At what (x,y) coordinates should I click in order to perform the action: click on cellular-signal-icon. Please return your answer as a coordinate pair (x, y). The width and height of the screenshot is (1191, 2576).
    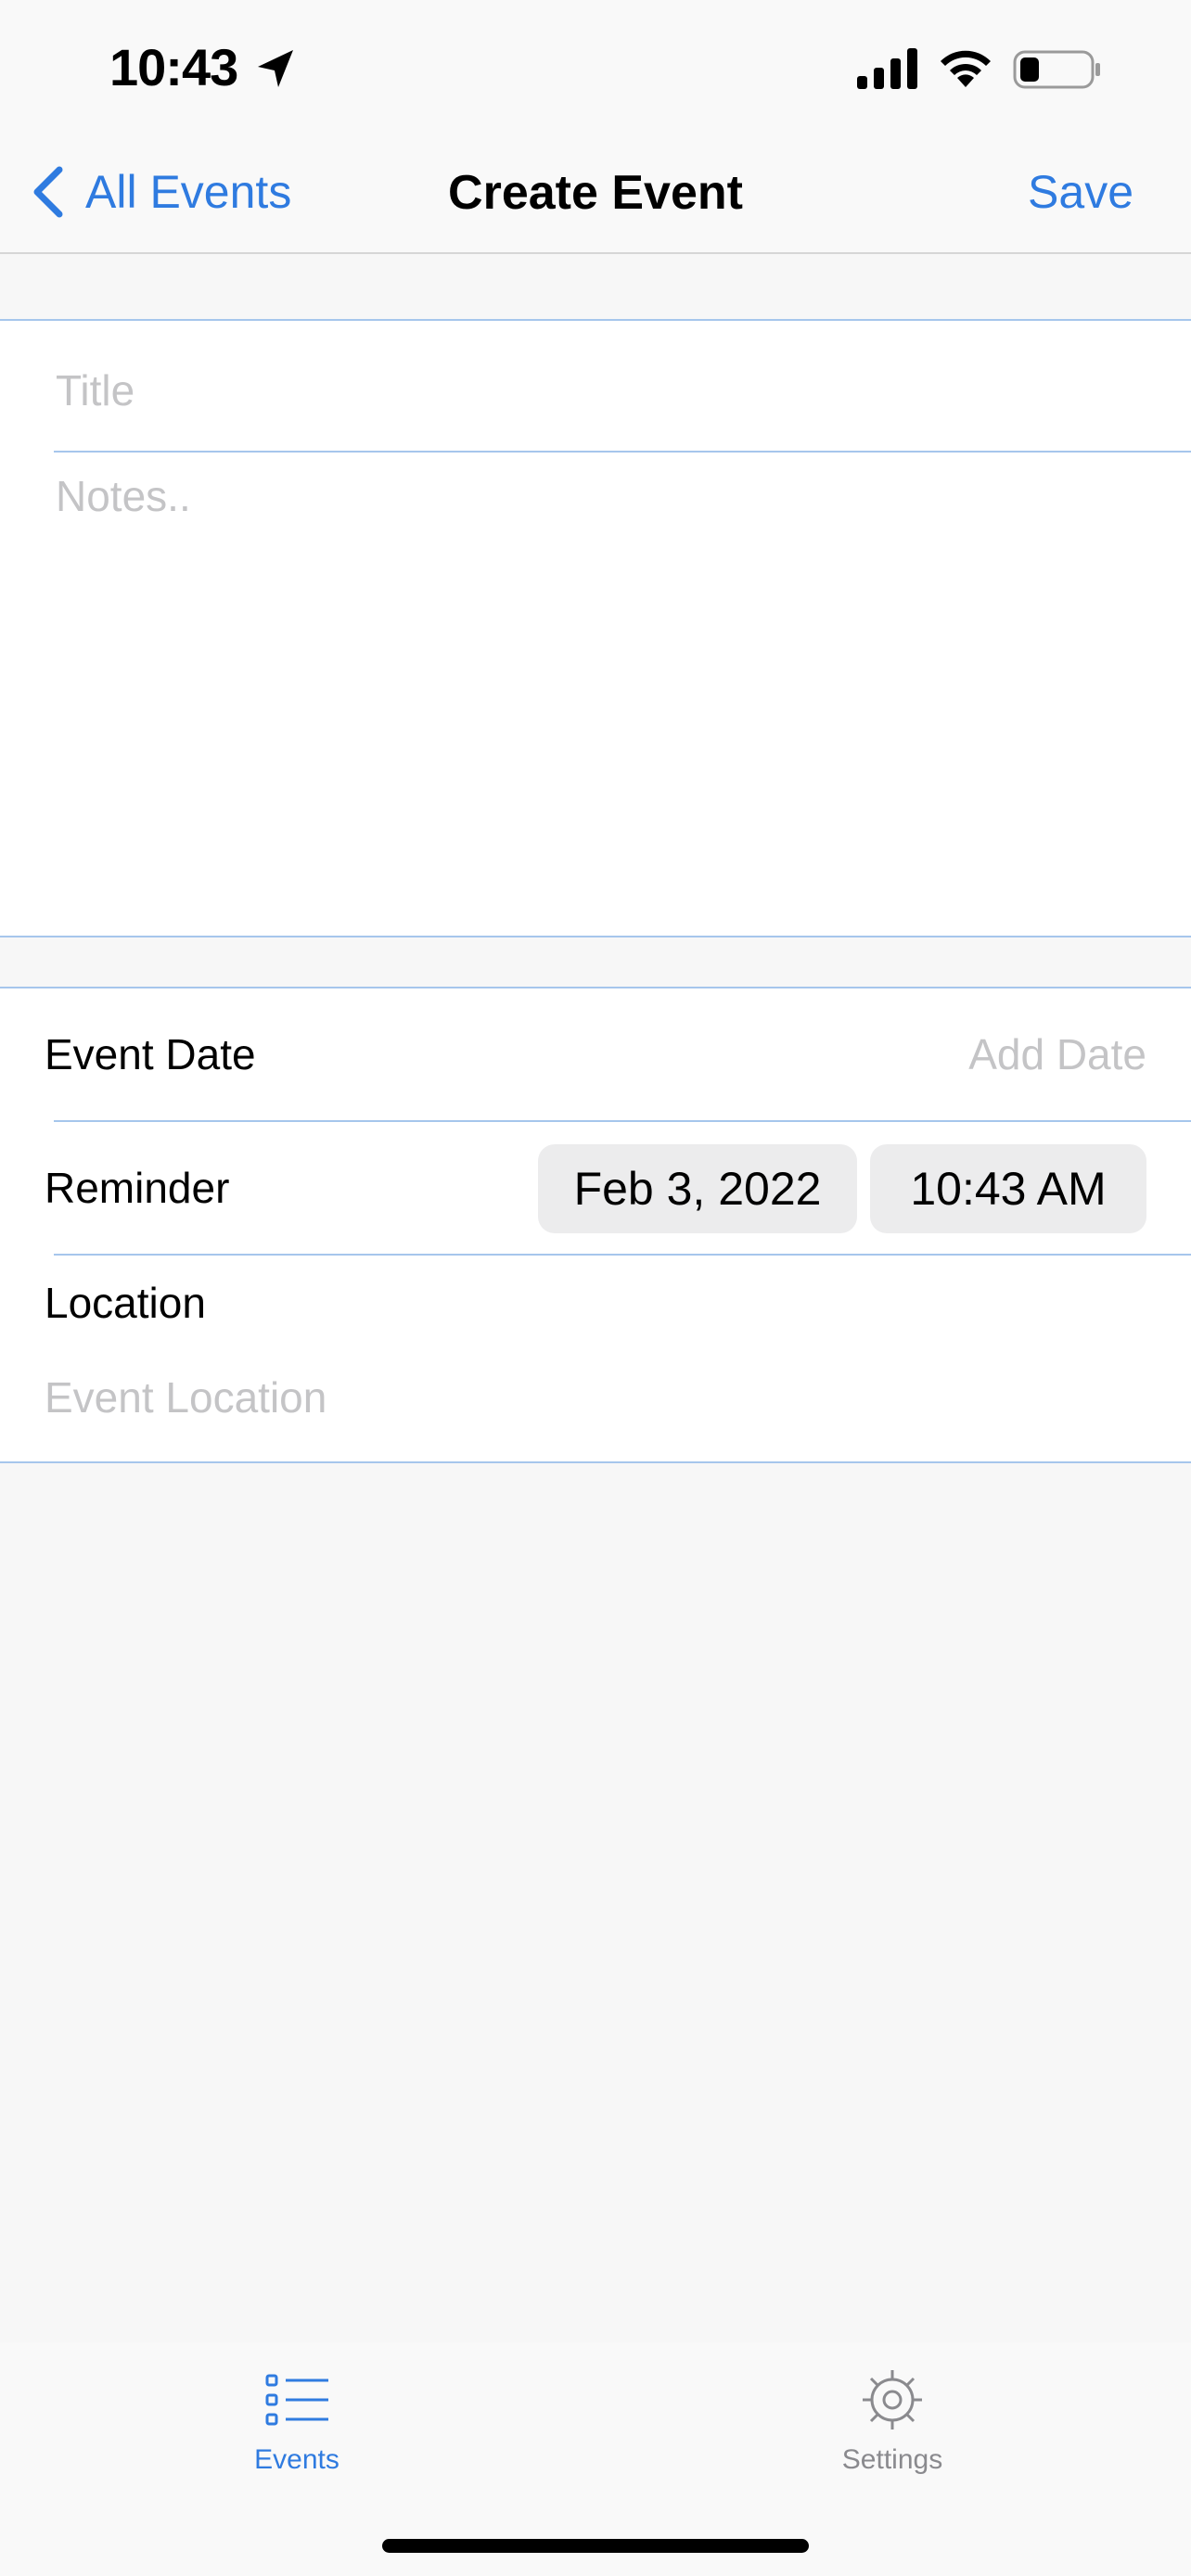
    Looking at the image, I should click on (887, 68).